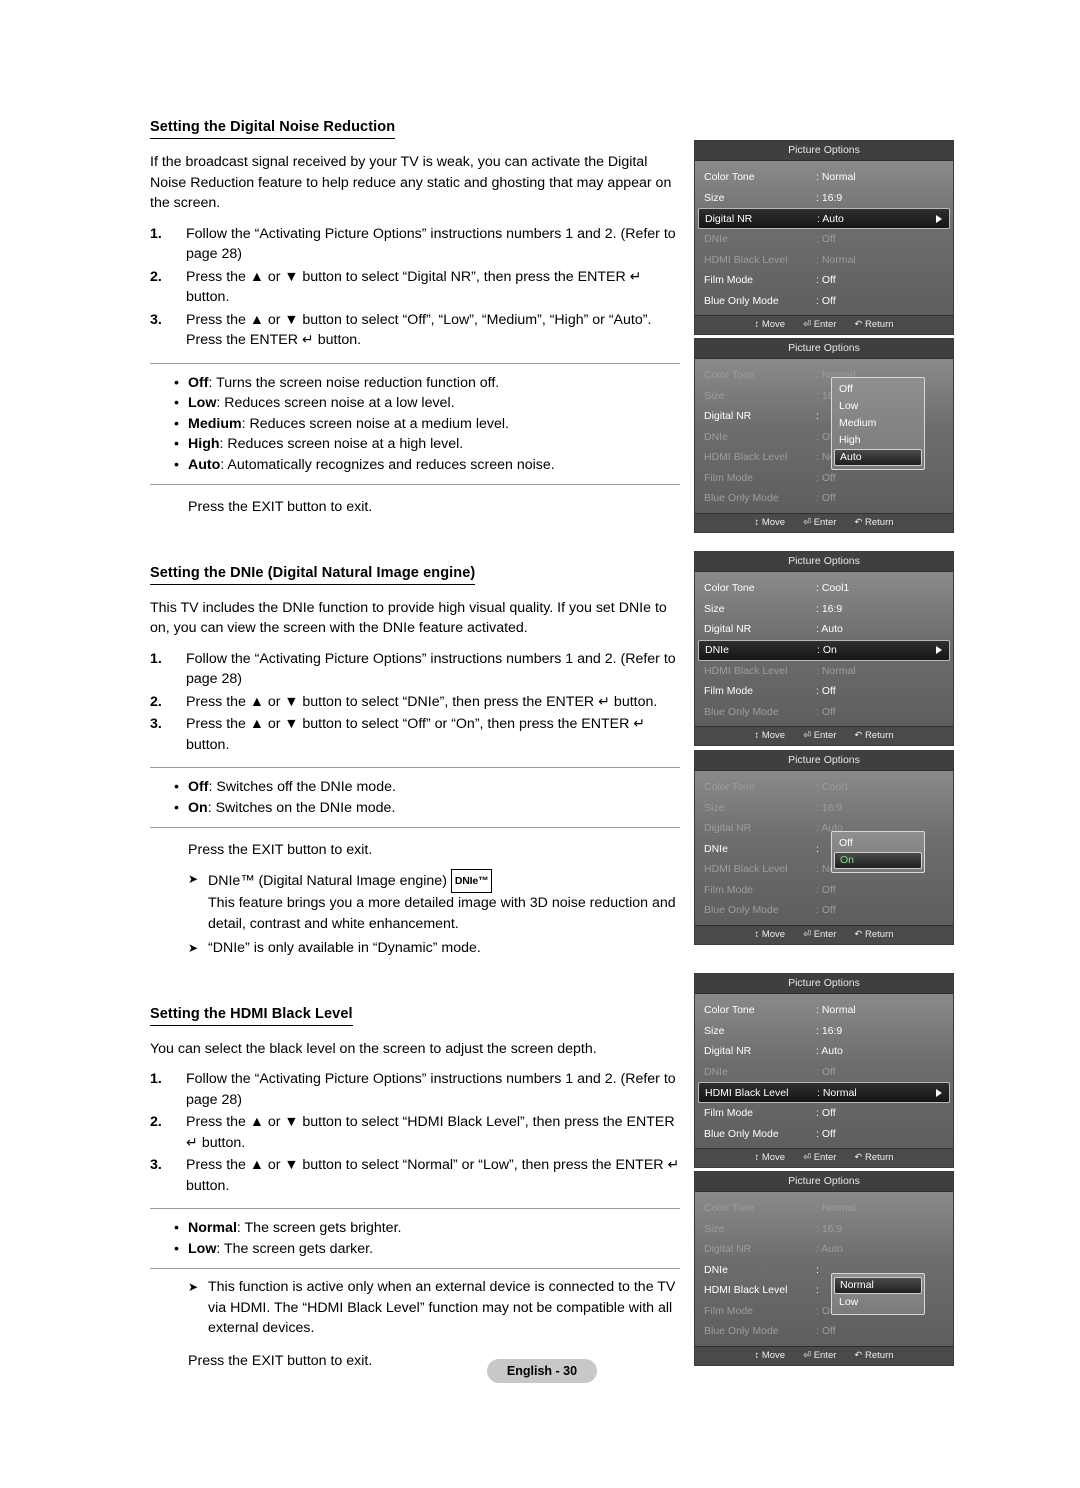 The width and height of the screenshot is (1080, 1488). I want to click on dropdown-dnie-options: Off On, so click(878, 852).